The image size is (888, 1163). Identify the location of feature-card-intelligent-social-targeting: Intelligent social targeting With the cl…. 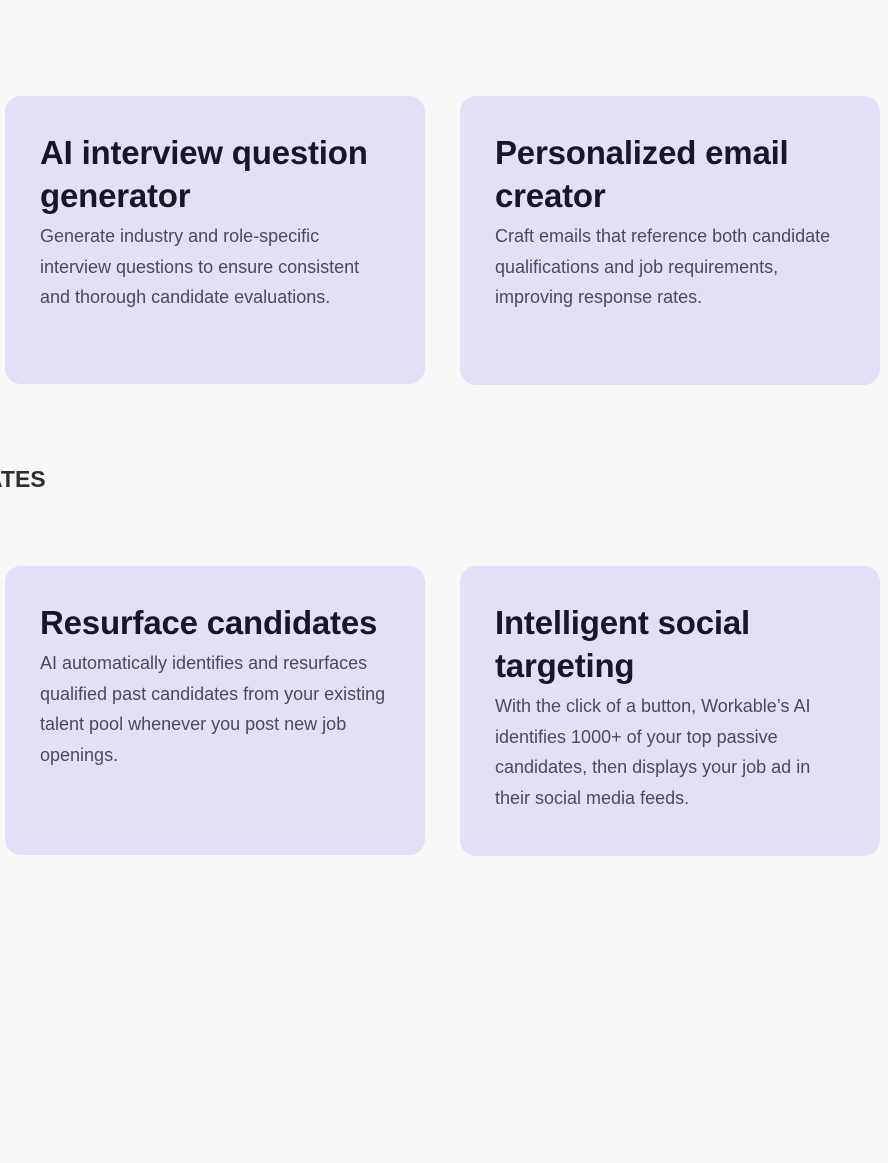
(670, 711).